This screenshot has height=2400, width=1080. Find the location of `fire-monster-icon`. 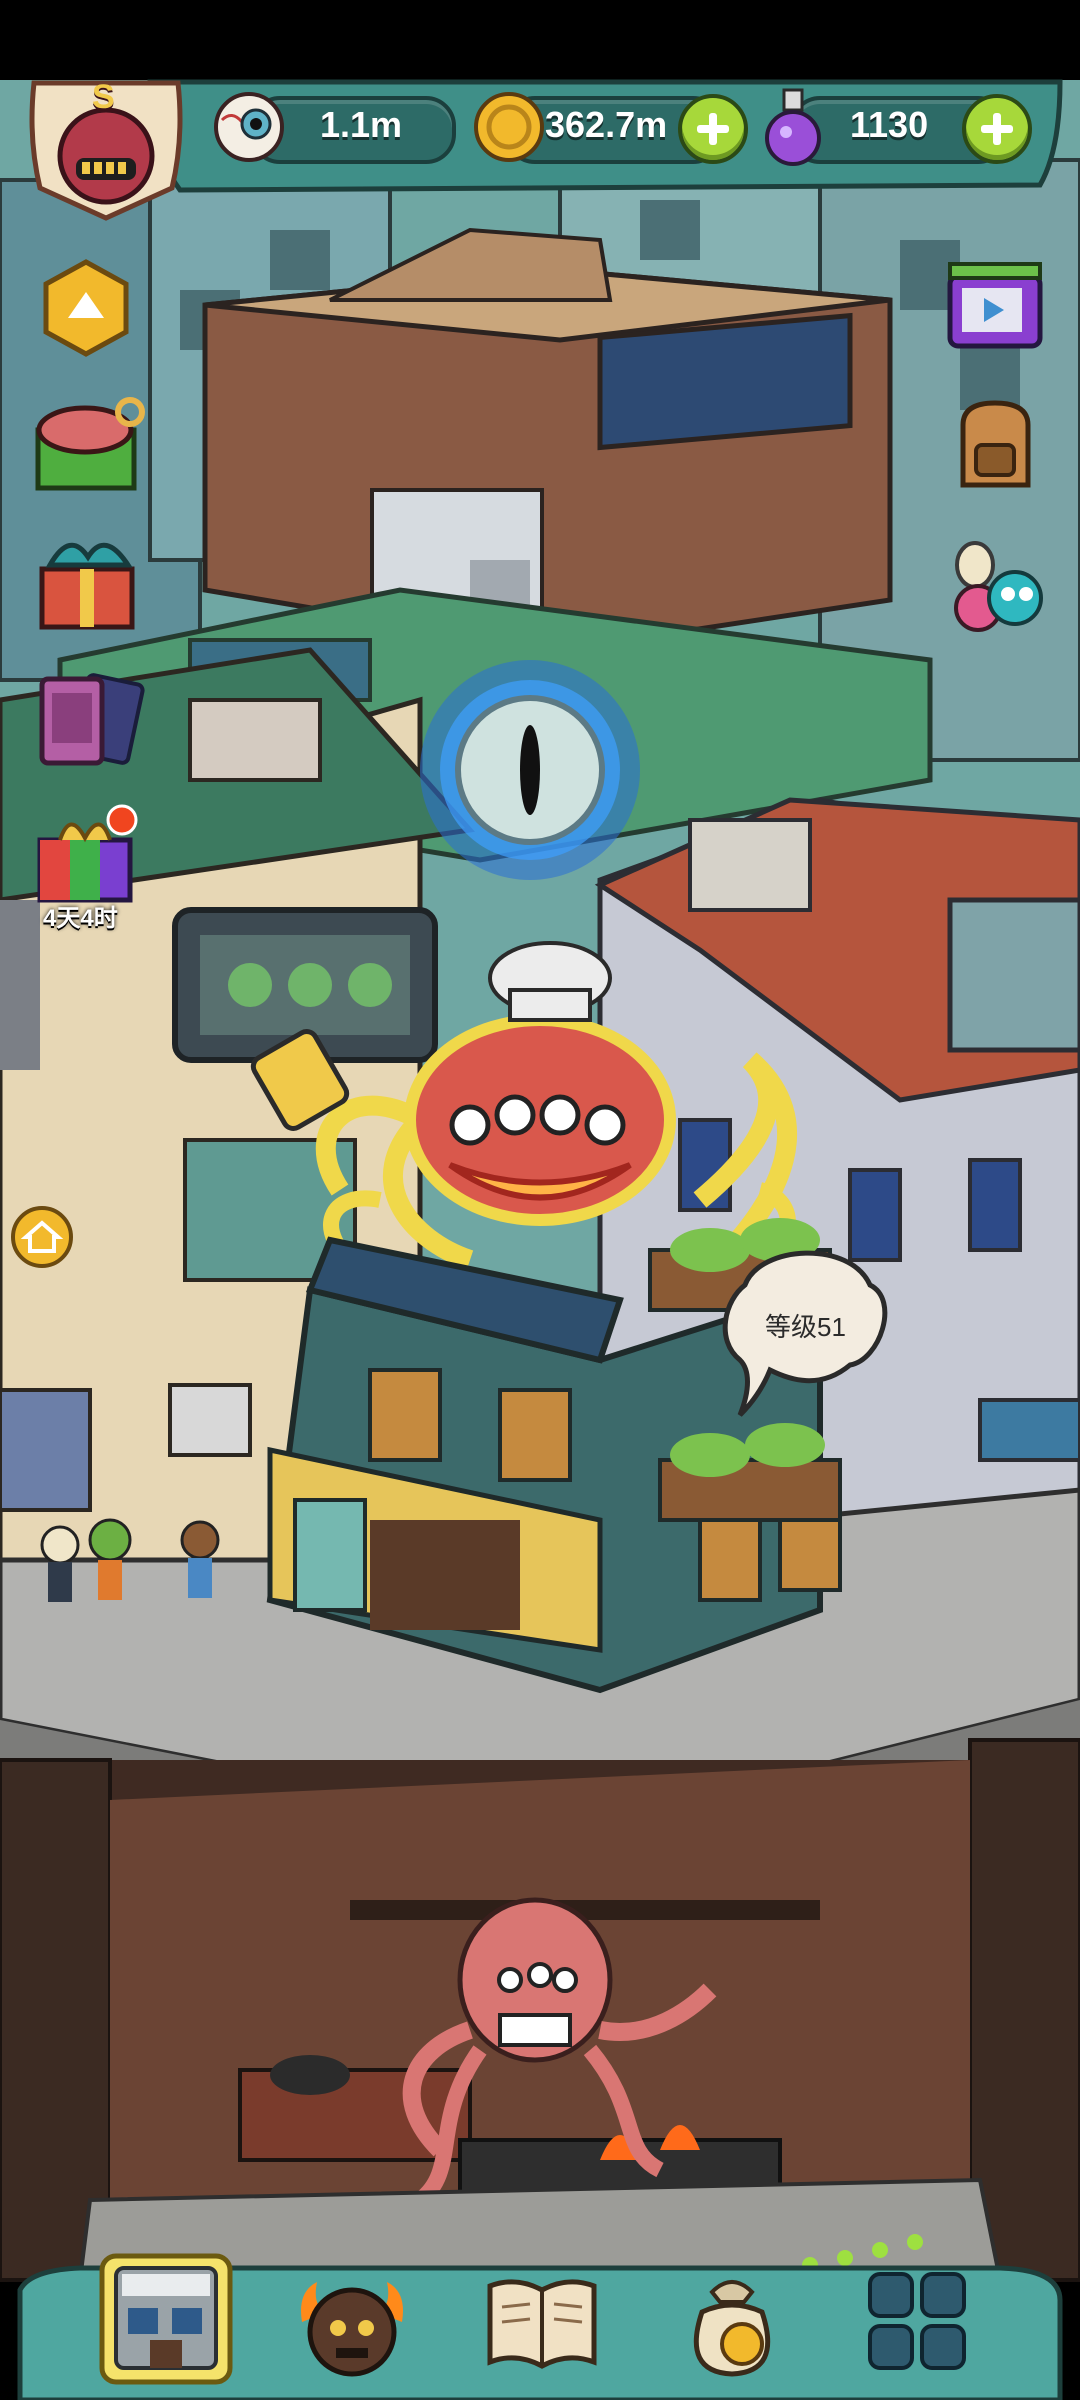

fire-monster-icon is located at coordinates (352, 2329).